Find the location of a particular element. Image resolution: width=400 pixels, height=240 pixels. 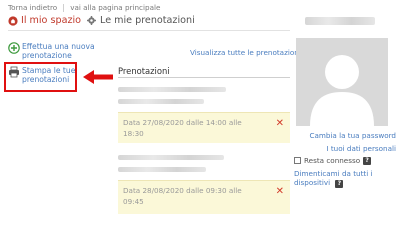

user-placeholder-icon is located at coordinates (342, 90).